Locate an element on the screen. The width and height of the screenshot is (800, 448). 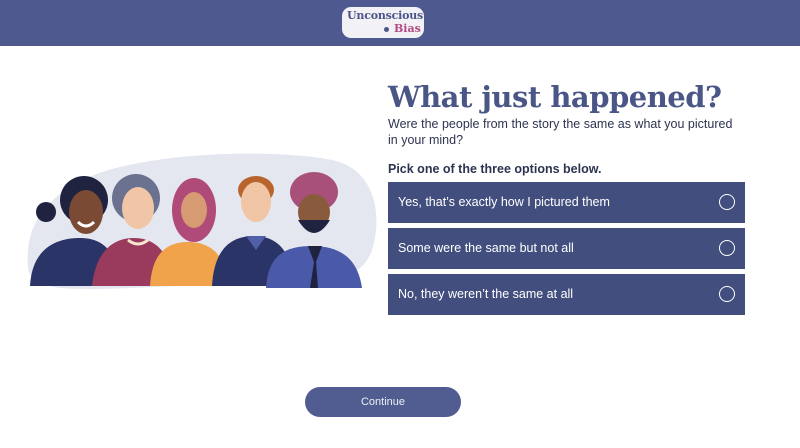
option-not-same: No, they weren’t the same at all is located at coordinates (566, 294).